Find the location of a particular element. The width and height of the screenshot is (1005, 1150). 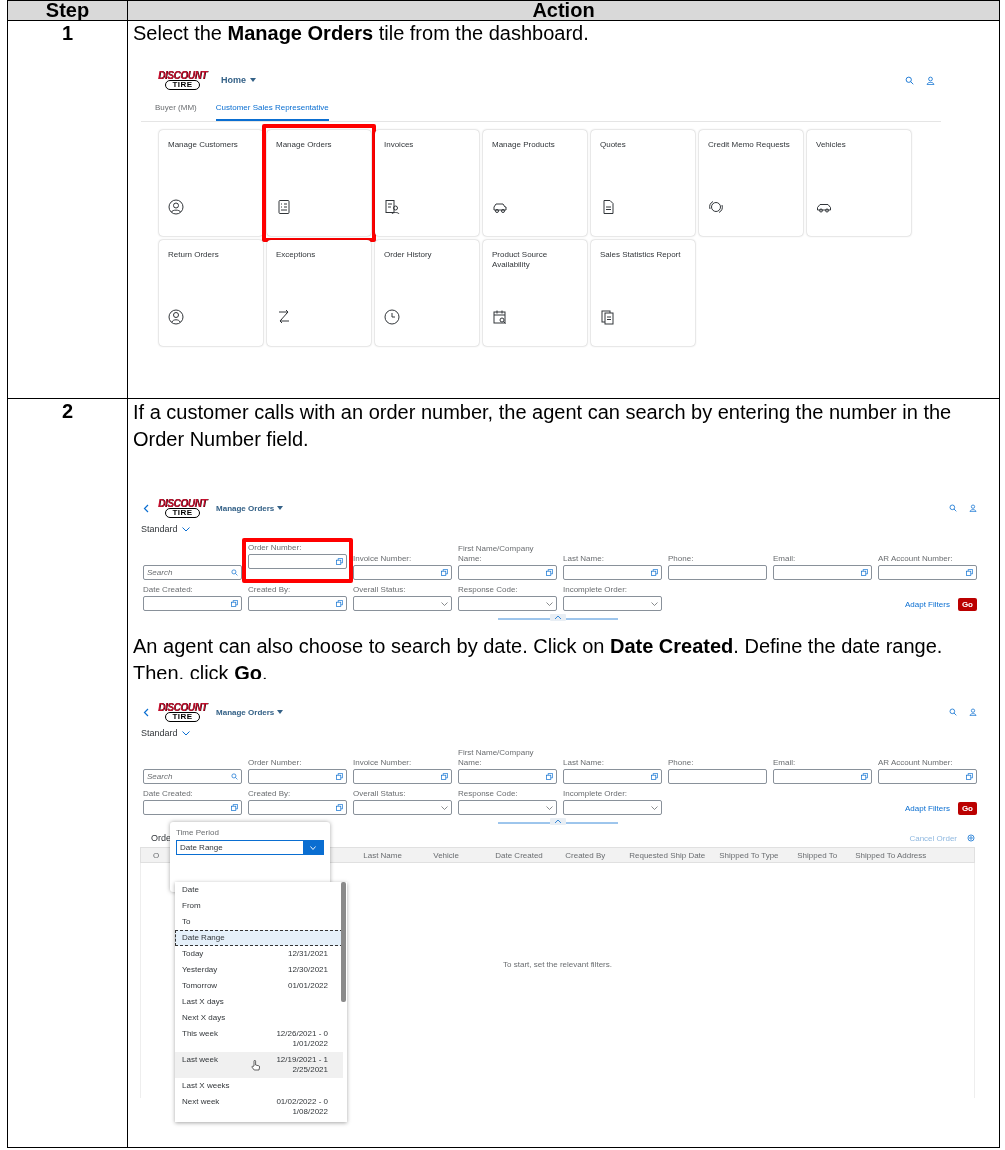

dropdown-option: Last week 12/19/2021 - 12/25/2021 is located at coordinates (259, 1065).